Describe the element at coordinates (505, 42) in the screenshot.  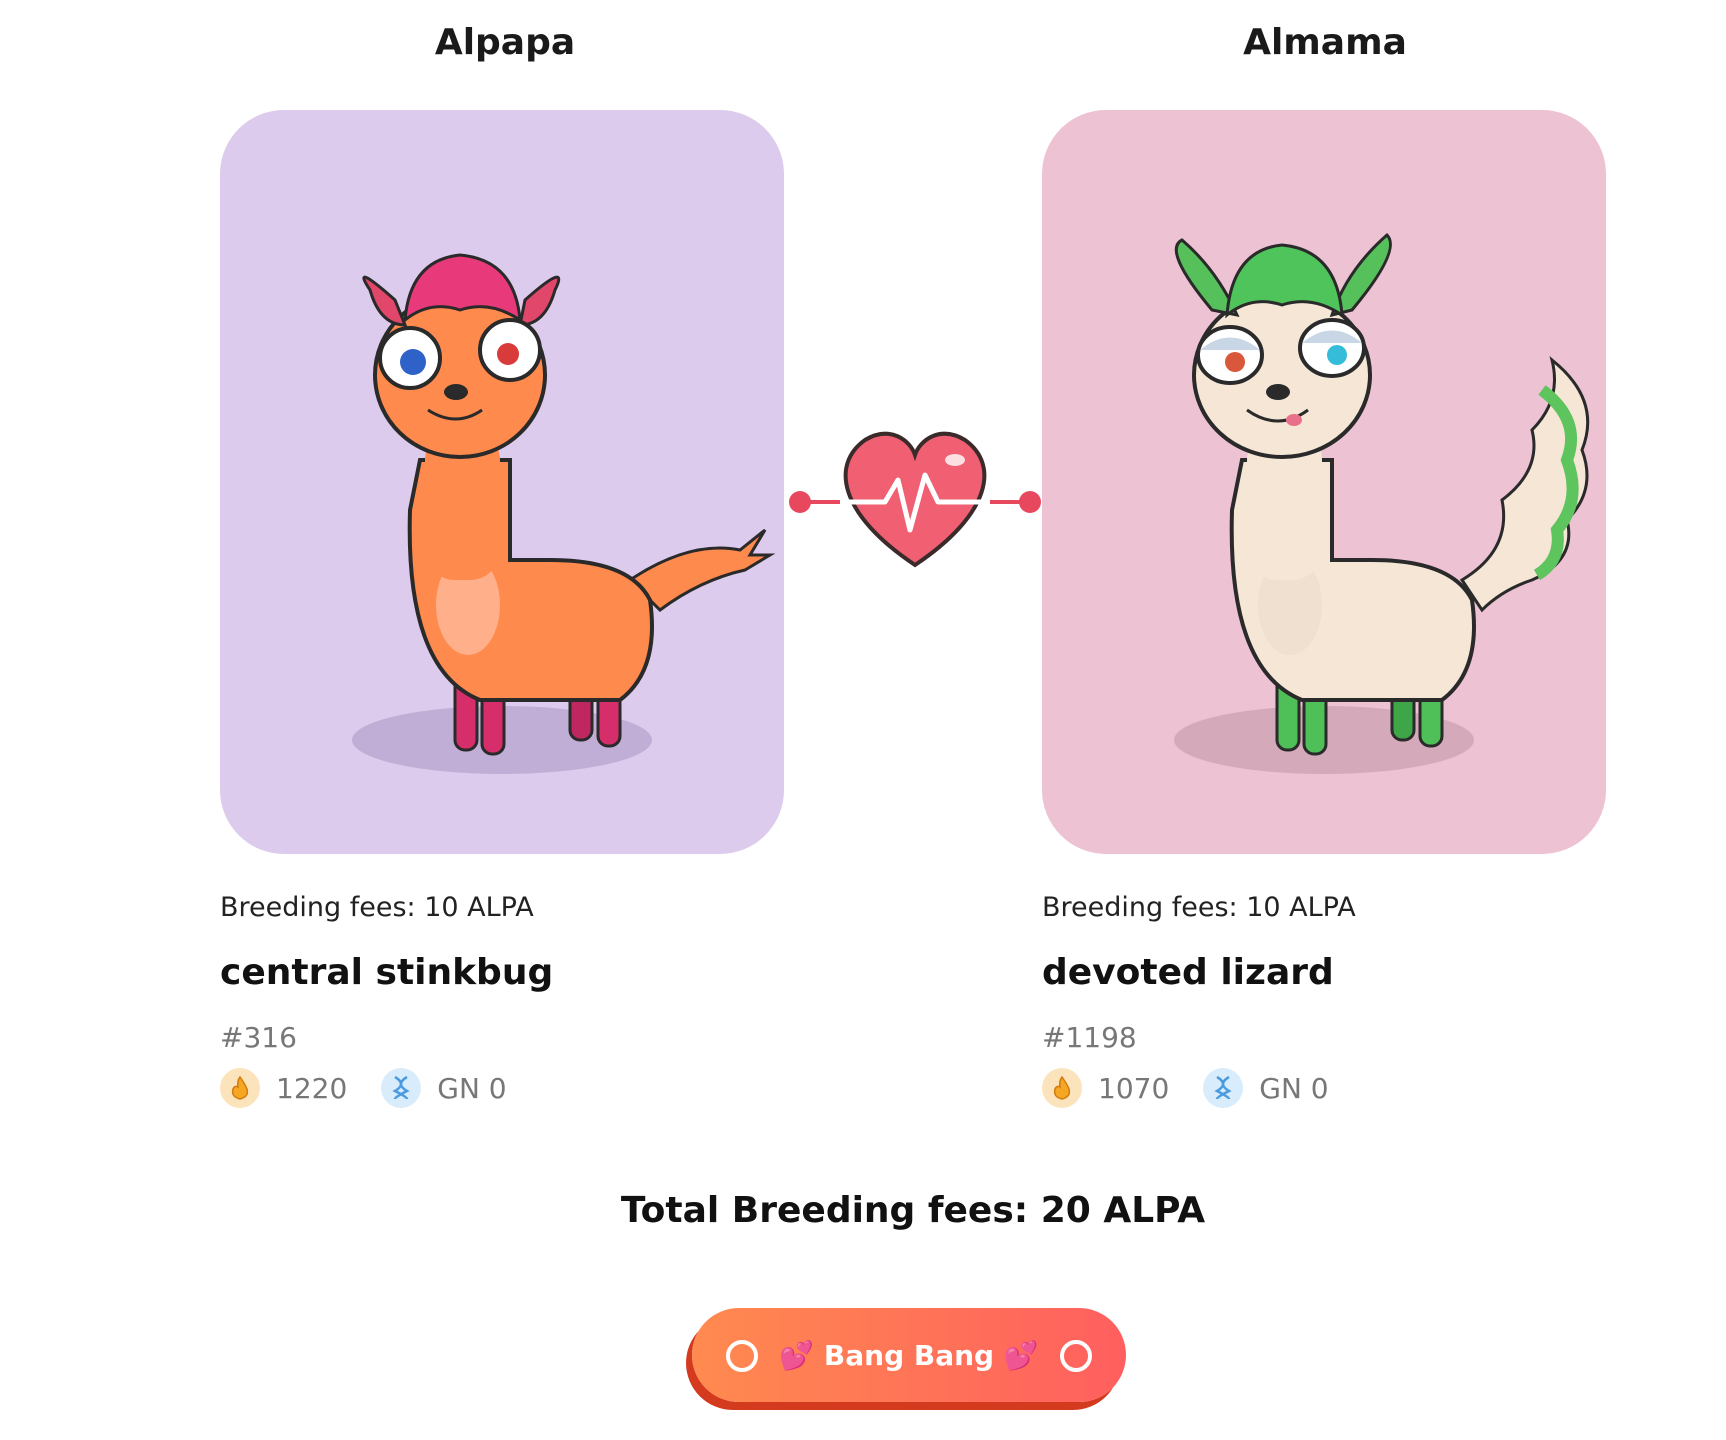
I see `left-heading: Alpapa` at that location.